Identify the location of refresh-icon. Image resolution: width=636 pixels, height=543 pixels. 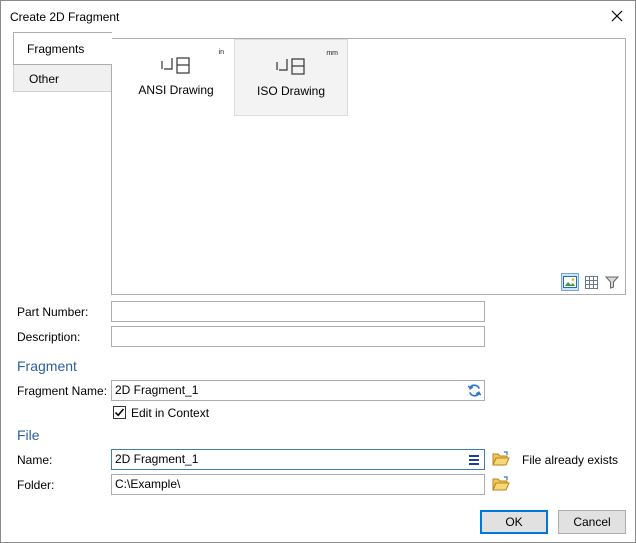
(474, 390).